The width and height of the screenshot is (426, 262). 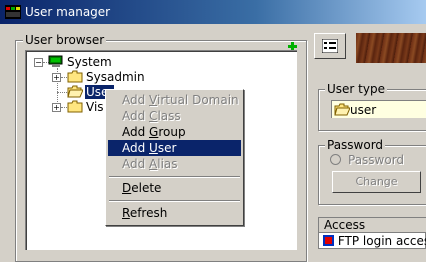 What do you see at coordinates (174, 100) in the screenshot?
I see `menu-add-virtual-domain: Add Virtual Domain` at bounding box center [174, 100].